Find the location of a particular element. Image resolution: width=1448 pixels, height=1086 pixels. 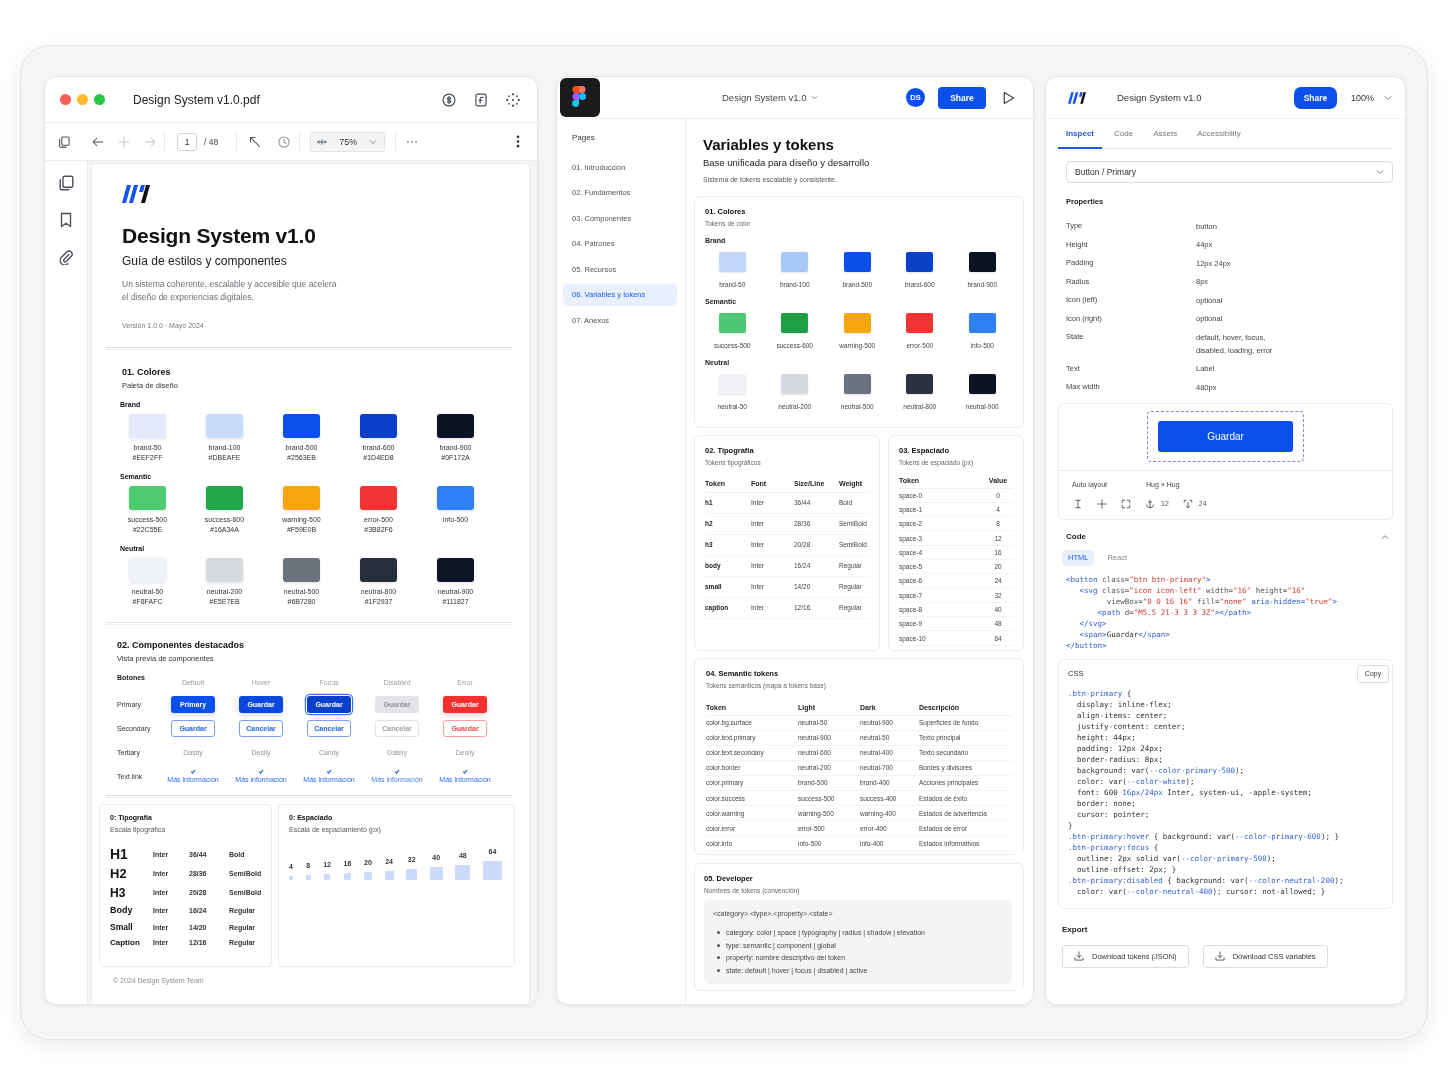

chevron-up-icon is located at coordinates (1385, 536).